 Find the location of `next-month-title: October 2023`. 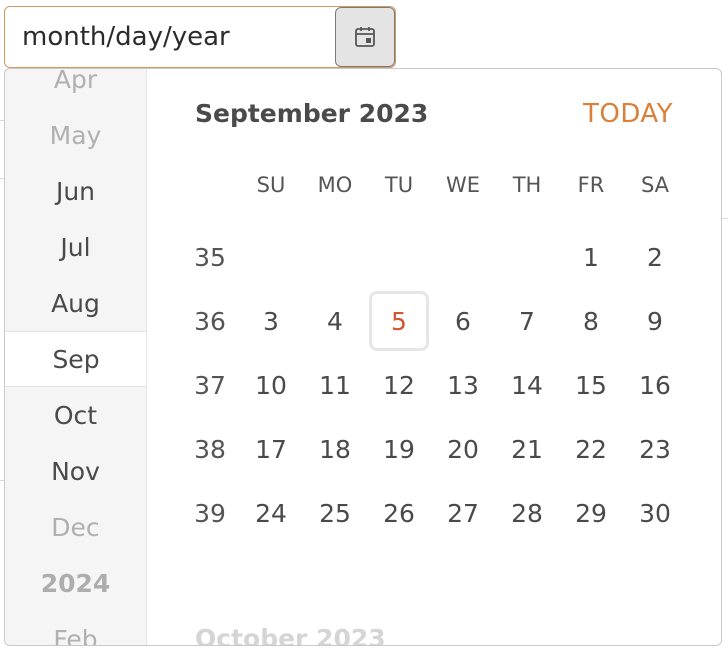

next-month-title: October 2023 is located at coordinates (290, 635).